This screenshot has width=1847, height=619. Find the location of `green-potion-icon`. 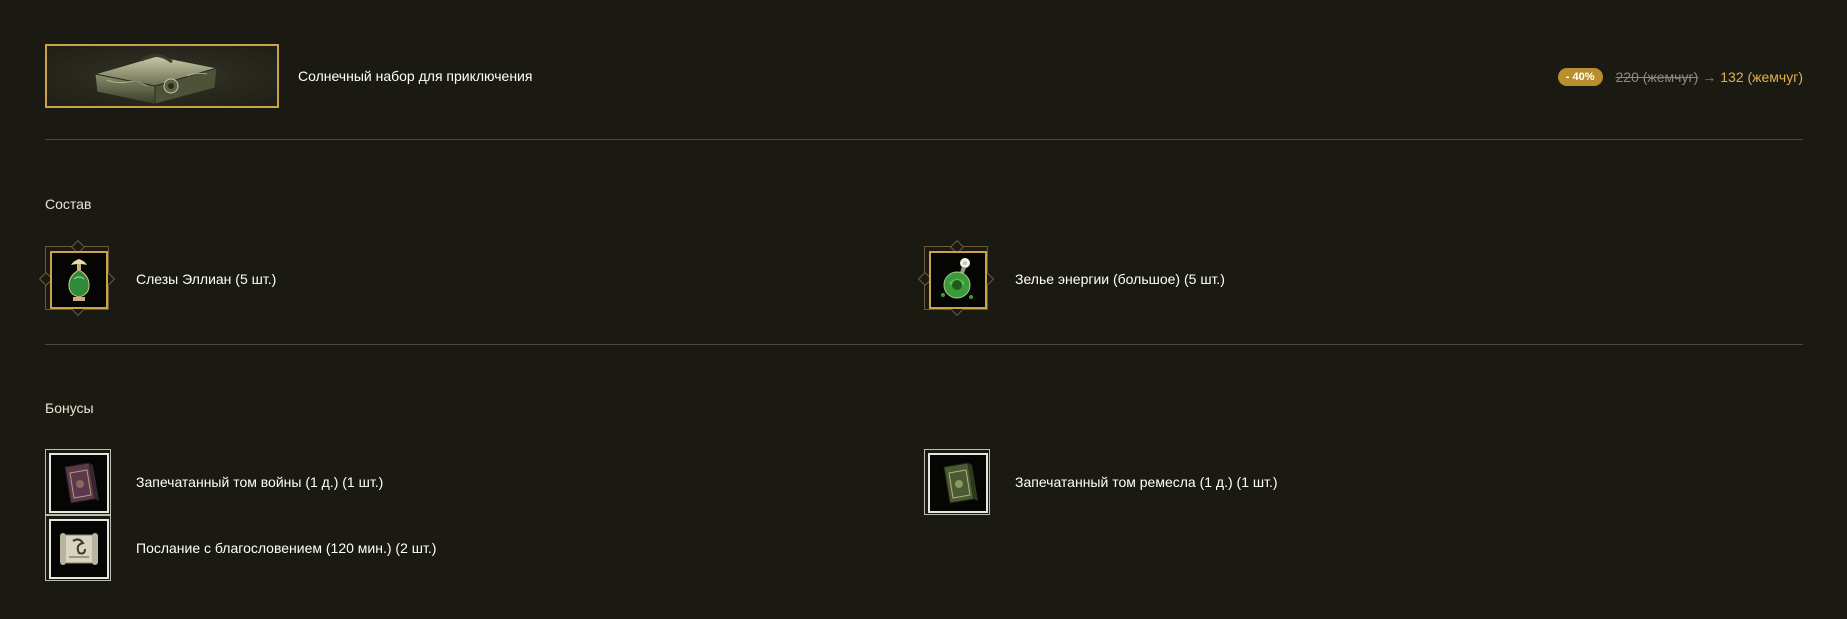

green-potion-icon is located at coordinates (958, 280).